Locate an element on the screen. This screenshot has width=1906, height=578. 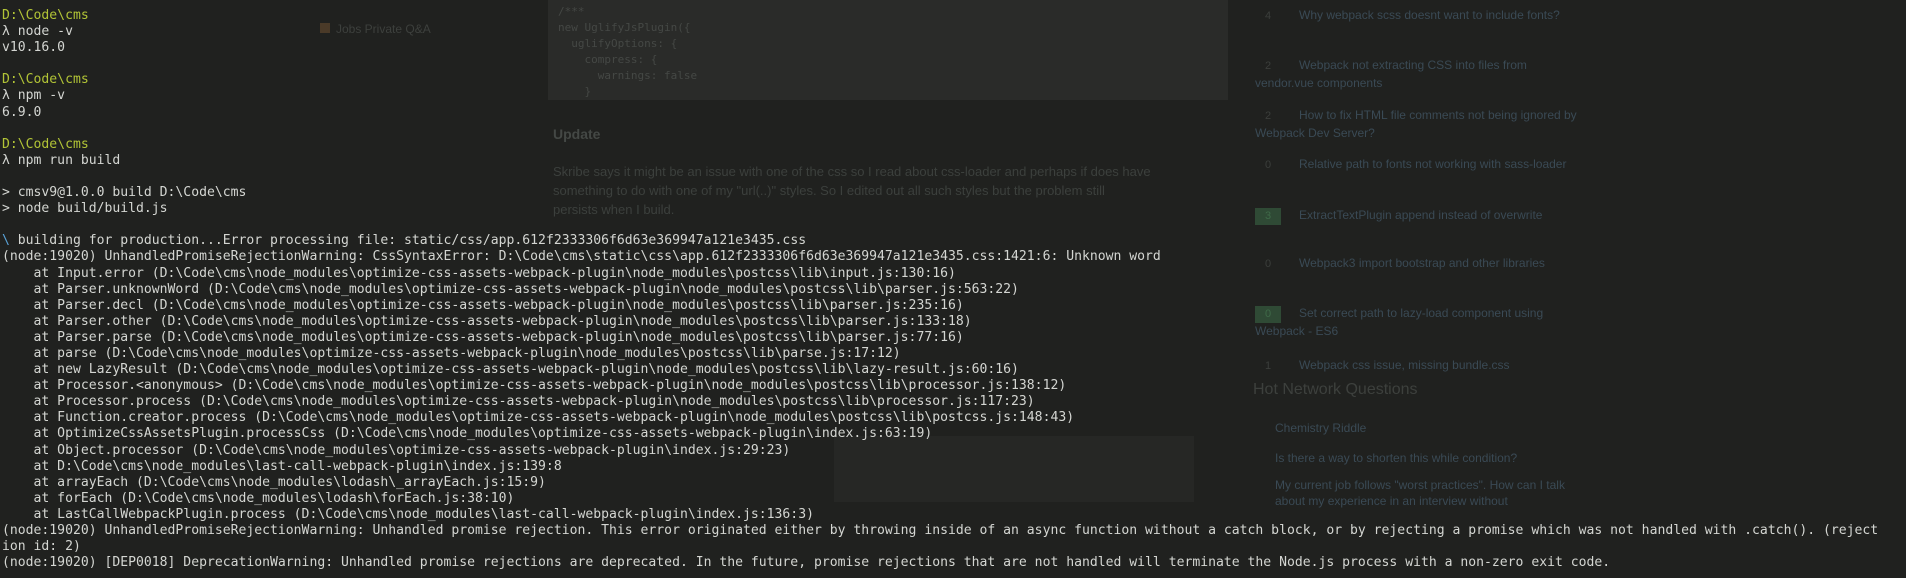
error-output-line: ion id: 2) is located at coordinates (41, 547).